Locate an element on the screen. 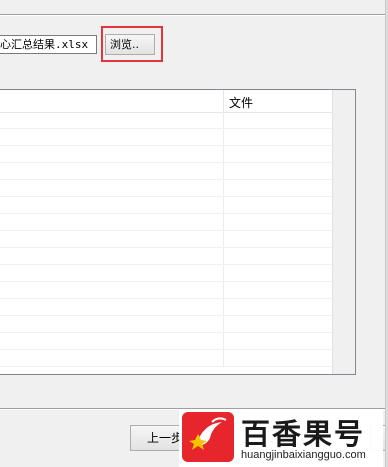 This screenshot has height=467, width=388. list-header: 文件 is located at coordinates (177, 101).